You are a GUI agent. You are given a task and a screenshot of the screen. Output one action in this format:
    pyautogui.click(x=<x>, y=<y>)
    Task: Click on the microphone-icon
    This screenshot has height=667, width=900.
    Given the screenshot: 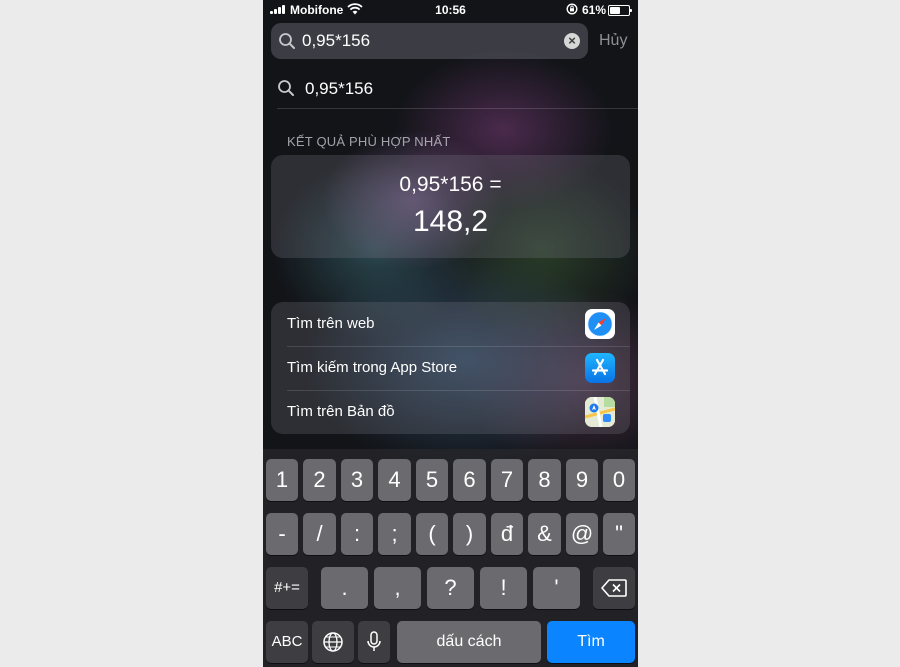 What is the action you would take?
    pyautogui.click(x=374, y=641)
    